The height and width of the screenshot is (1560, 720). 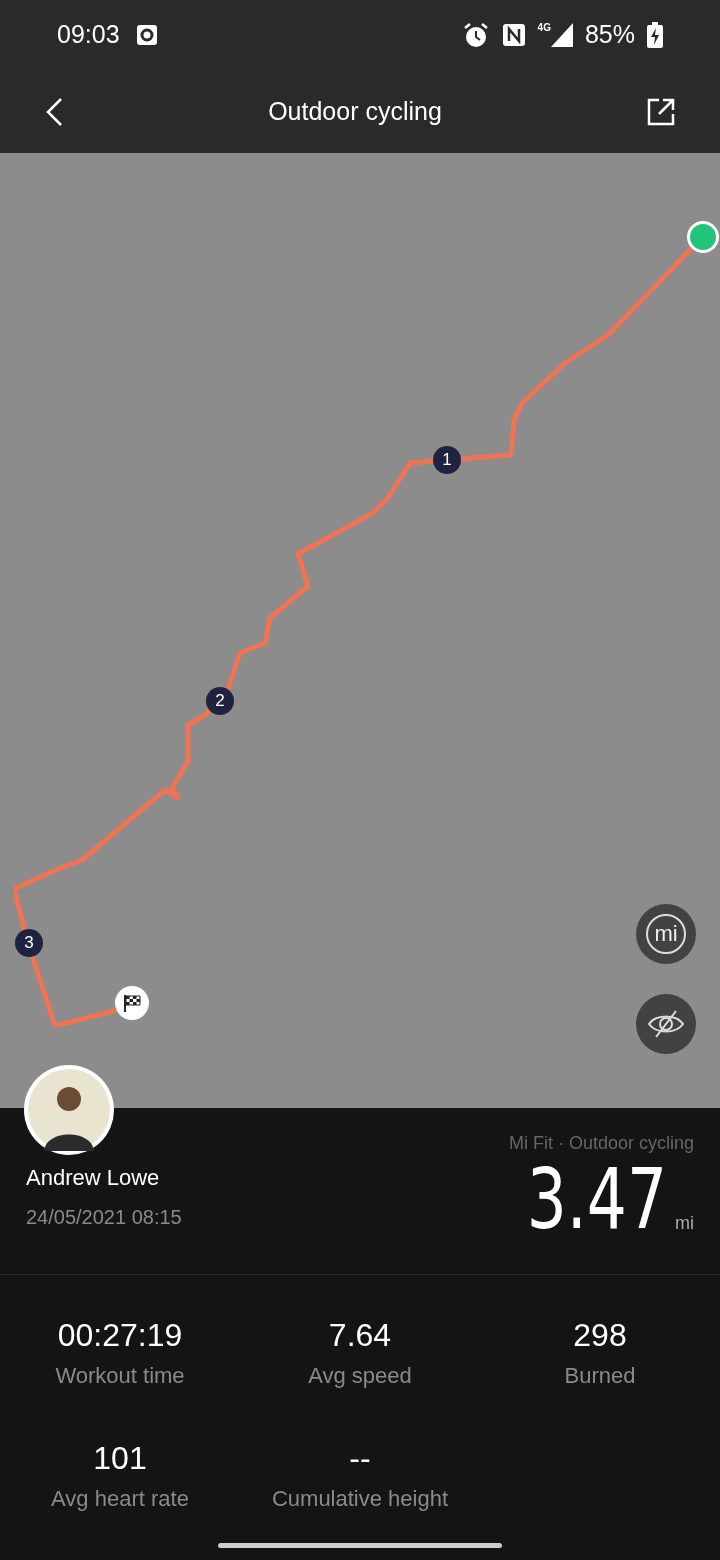 What do you see at coordinates (146, 35) in the screenshot?
I see `screenshot-icon` at bounding box center [146, 35].